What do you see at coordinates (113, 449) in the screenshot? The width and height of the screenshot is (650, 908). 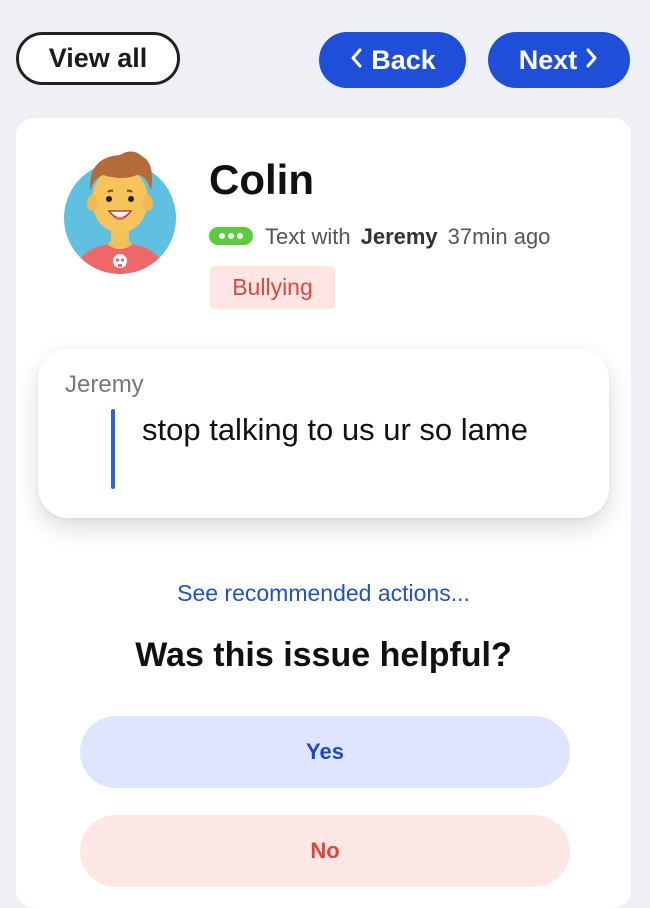 I see `quote-bar` at bounding box center [113, 449].